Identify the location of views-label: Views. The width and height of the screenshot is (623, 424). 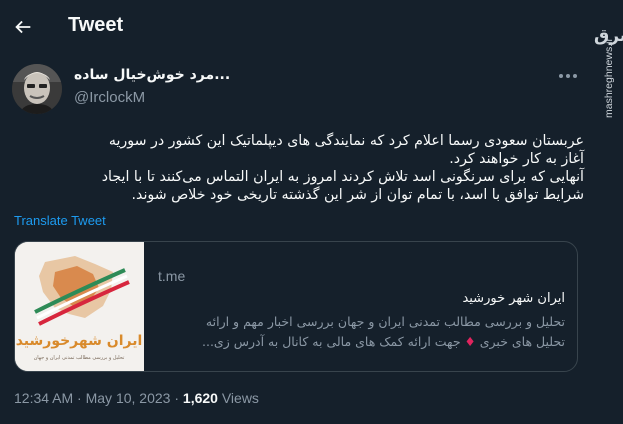
(238, 398).